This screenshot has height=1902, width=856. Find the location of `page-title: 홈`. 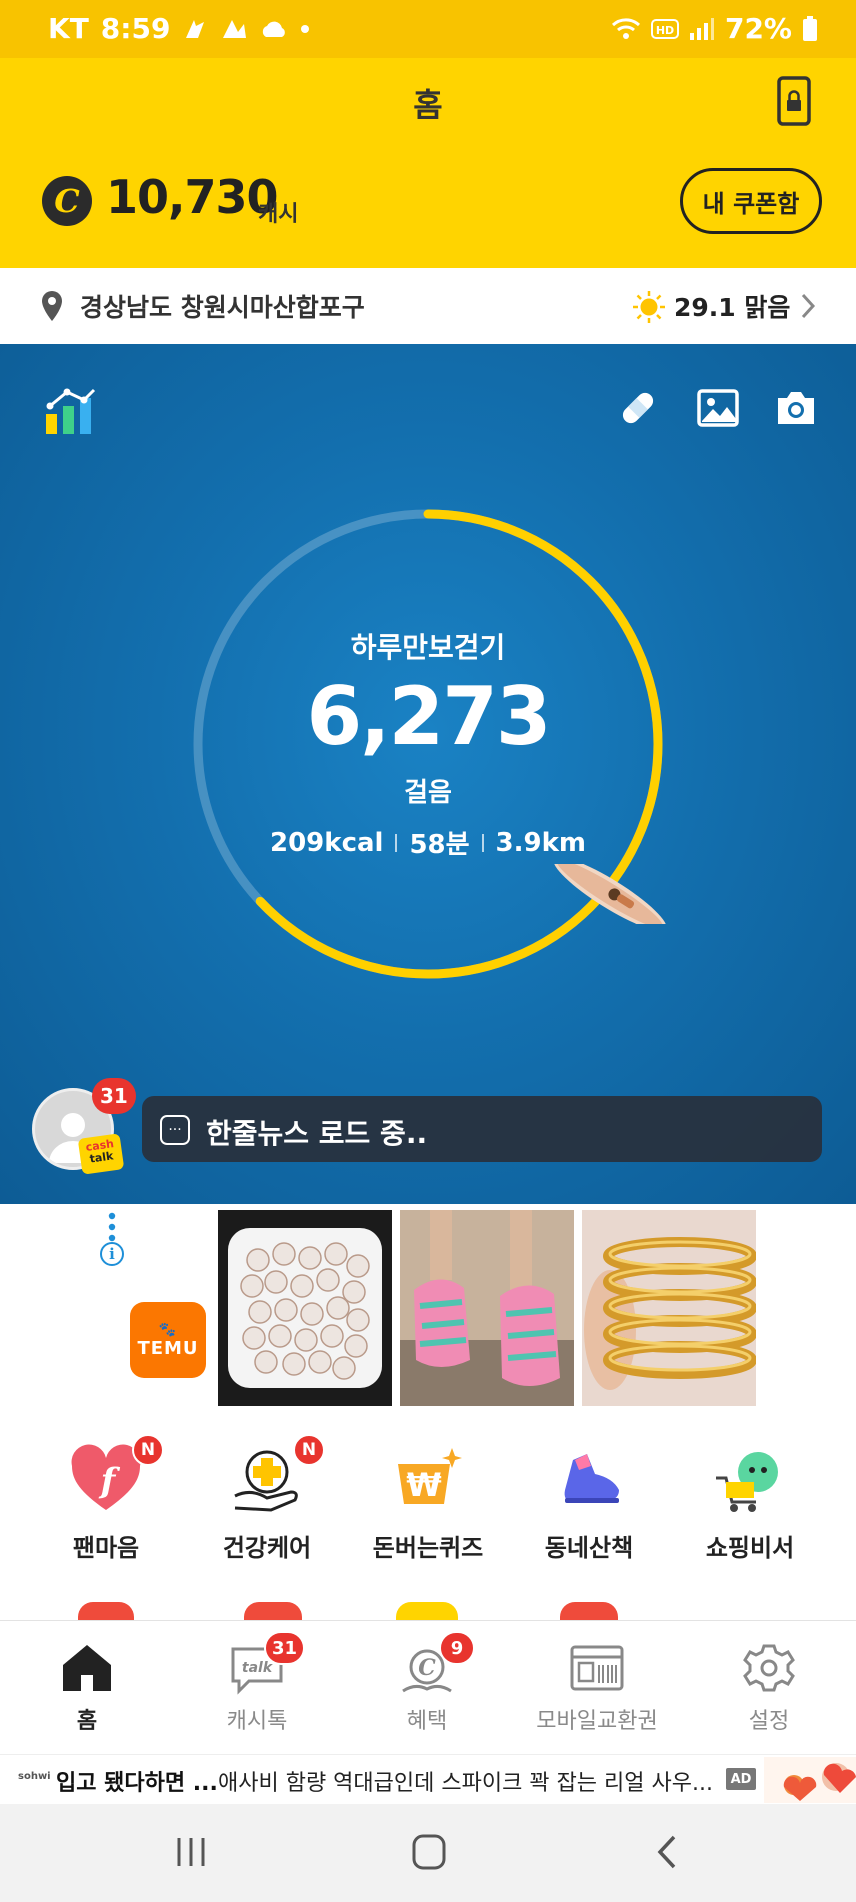

page-title: 홈 is located at coordinates (428, 105).